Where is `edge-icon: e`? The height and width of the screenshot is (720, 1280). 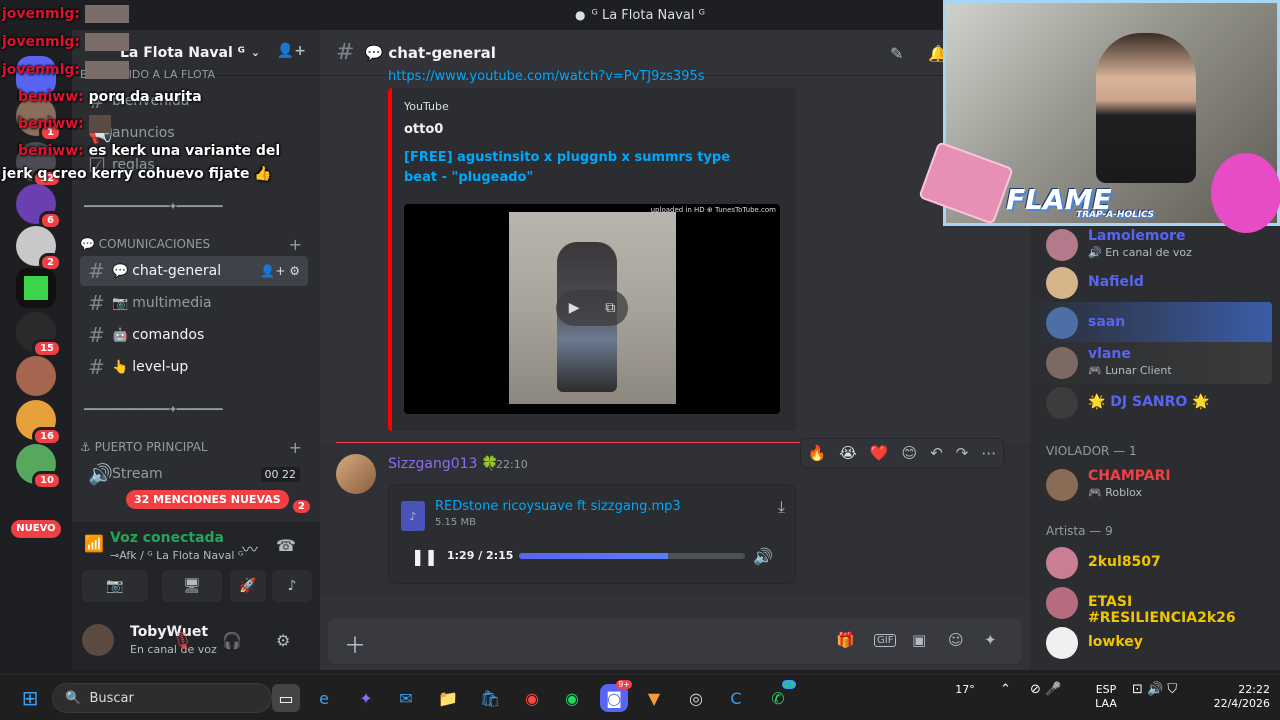 edge-icon: e is located at coordinates (324, 698).